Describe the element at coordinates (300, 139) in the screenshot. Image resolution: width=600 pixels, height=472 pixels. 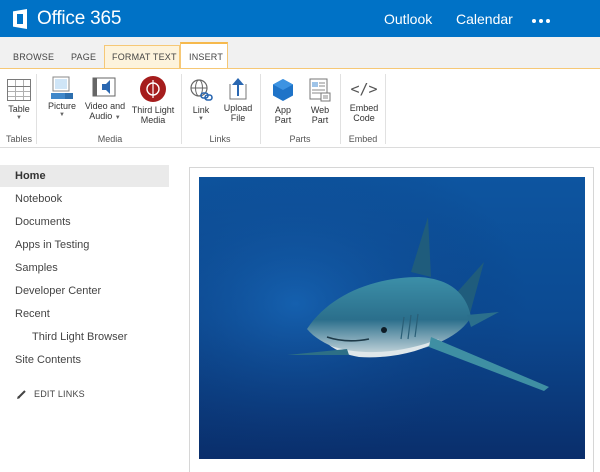
I see `group-label-parts: Parts` at that location.